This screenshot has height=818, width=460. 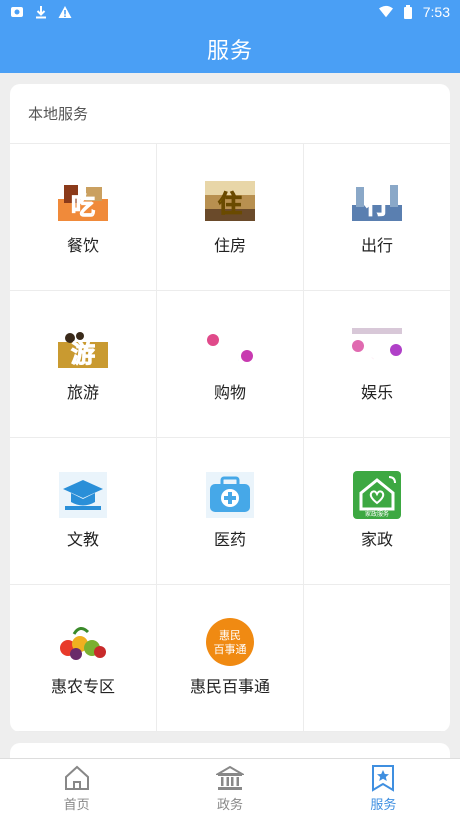 What do you see at coordinates (230, 352) in the screenshot?
I see `shopping-icon-text: 购` at bounding box center [230, 352].